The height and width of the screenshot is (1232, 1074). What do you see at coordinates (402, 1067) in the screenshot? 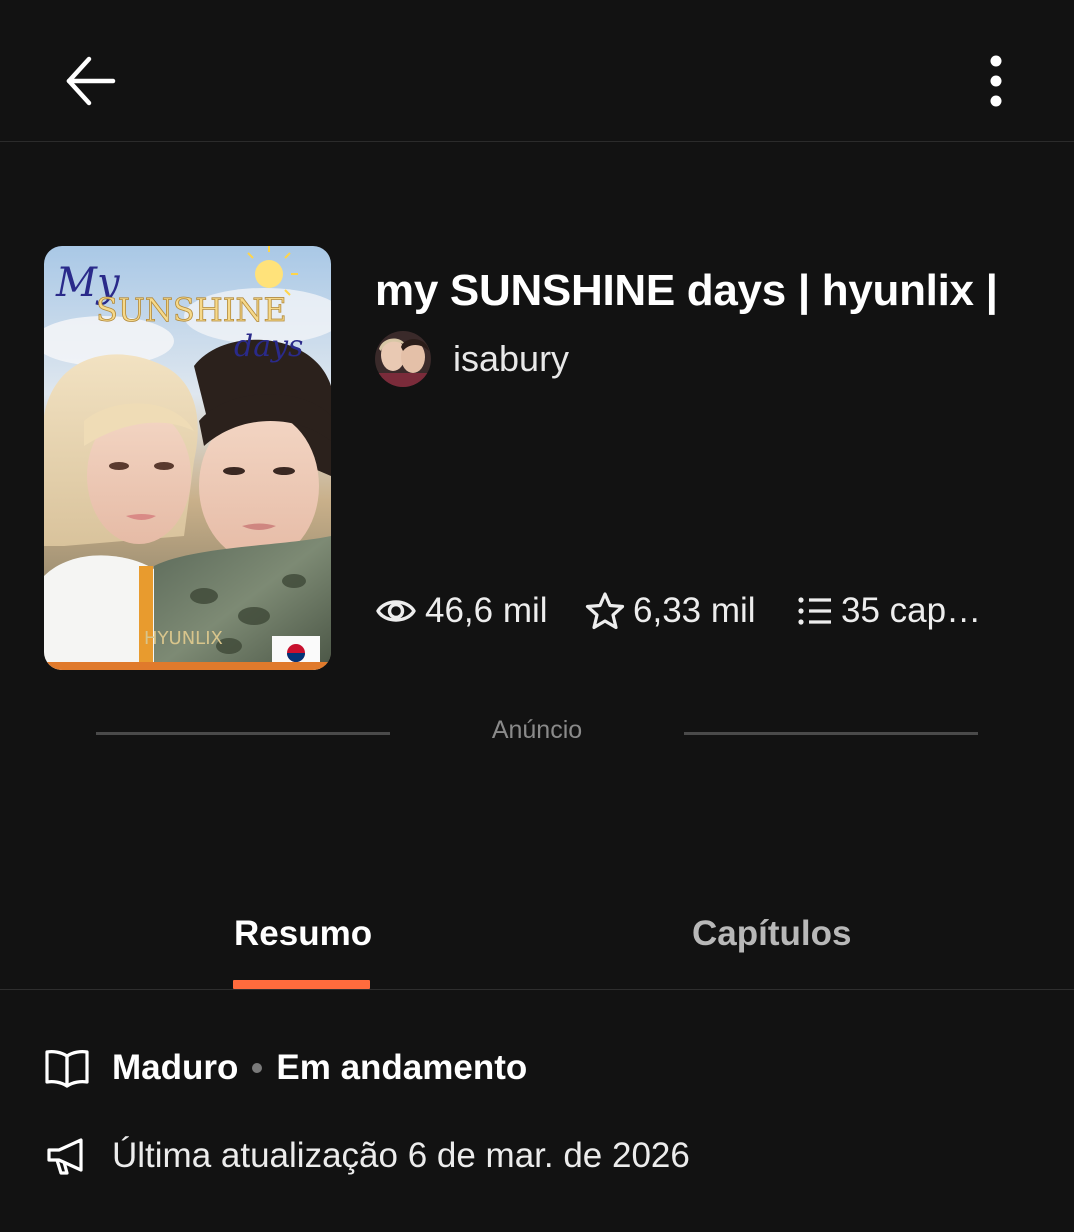
I see `status-label: Em andamento` at bounding box center [402, 1067].